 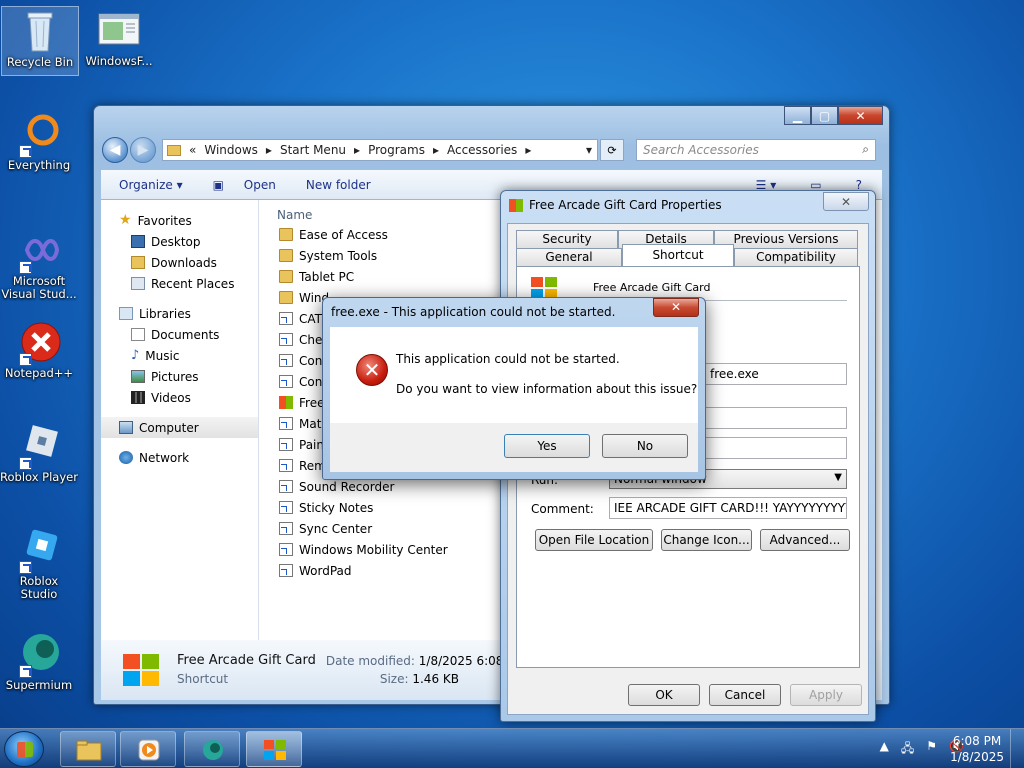 I want to click on visual-studio-icon, so click(x=39, y=251).